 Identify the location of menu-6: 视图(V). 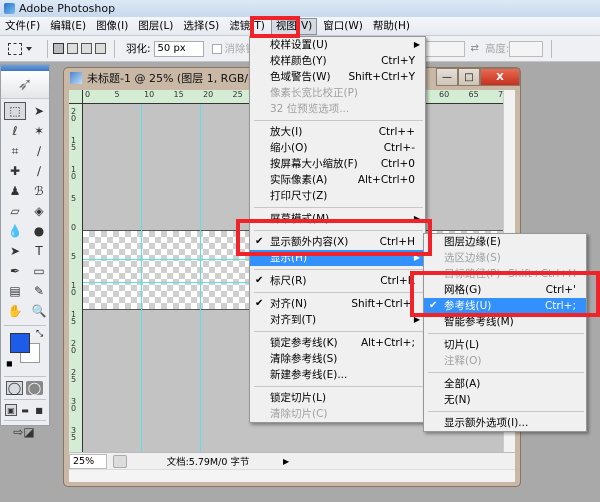
(294, 26).